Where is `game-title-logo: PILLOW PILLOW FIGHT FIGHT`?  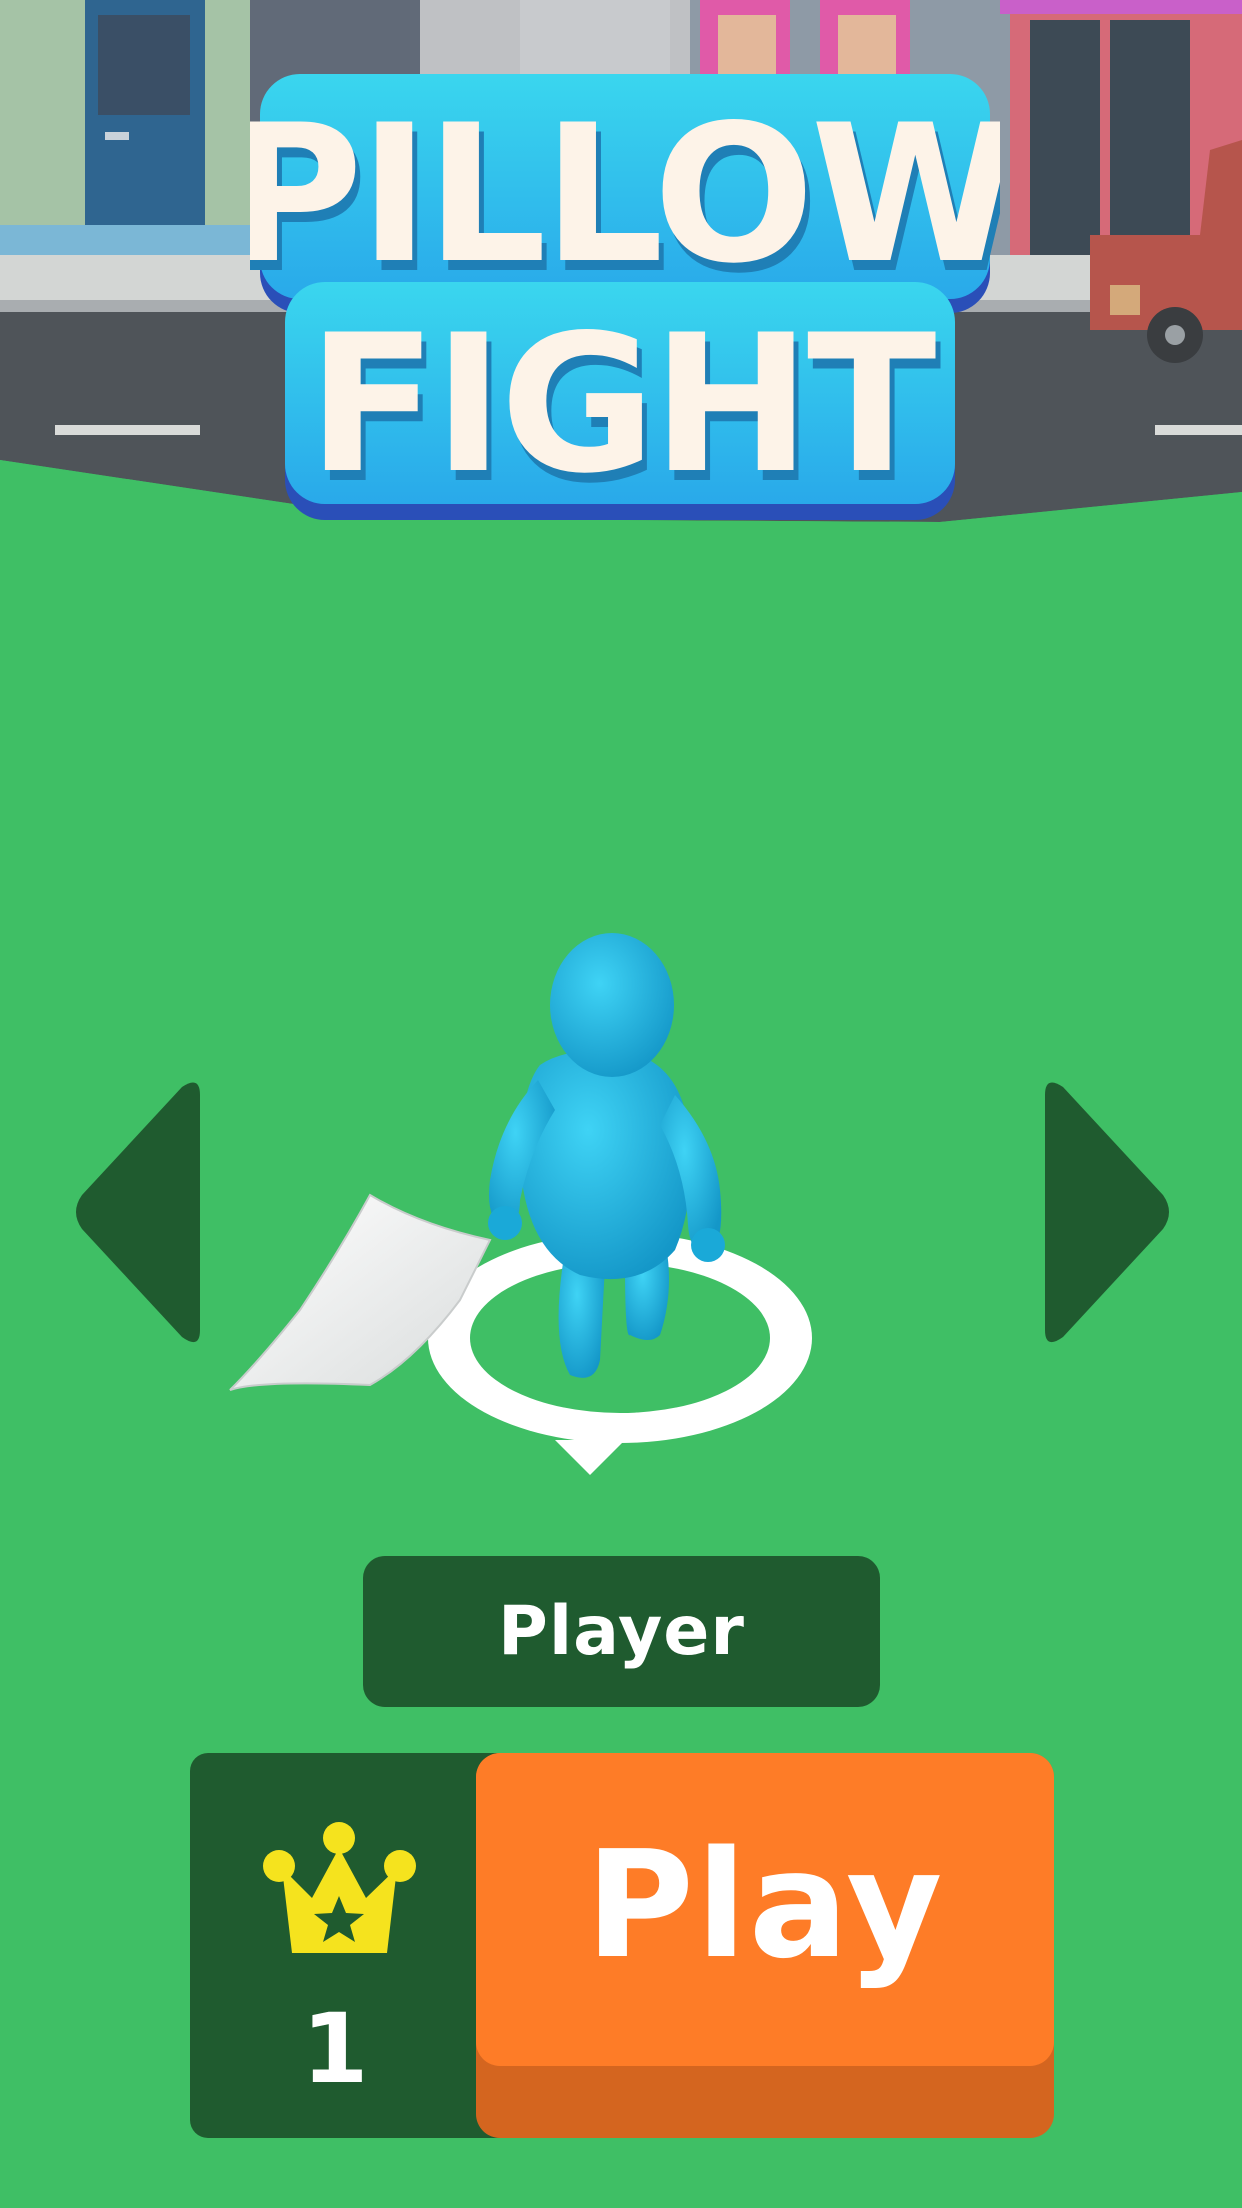
game-title-logo: PILLOW PILLOW FIGHT FIGHT is located at coordinates (625, 299).